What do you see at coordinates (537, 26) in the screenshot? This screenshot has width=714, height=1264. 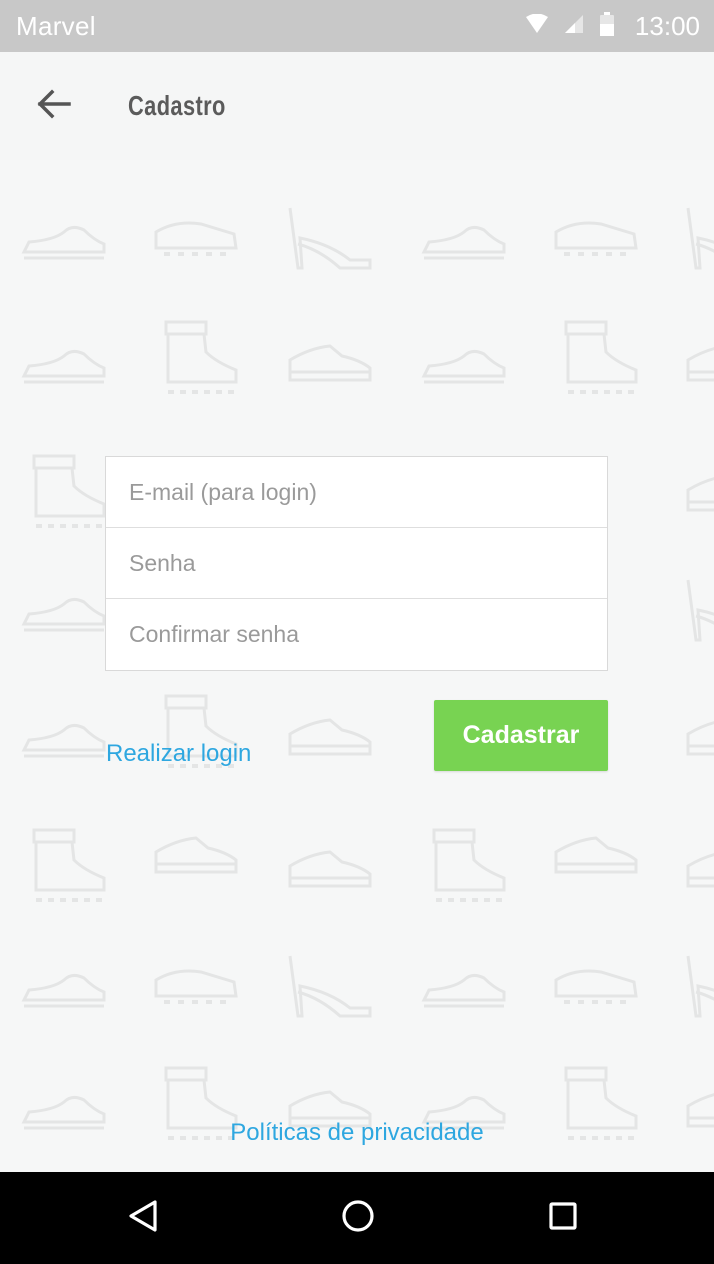 I see `wifi-icon` at bounding box center [537, 26].